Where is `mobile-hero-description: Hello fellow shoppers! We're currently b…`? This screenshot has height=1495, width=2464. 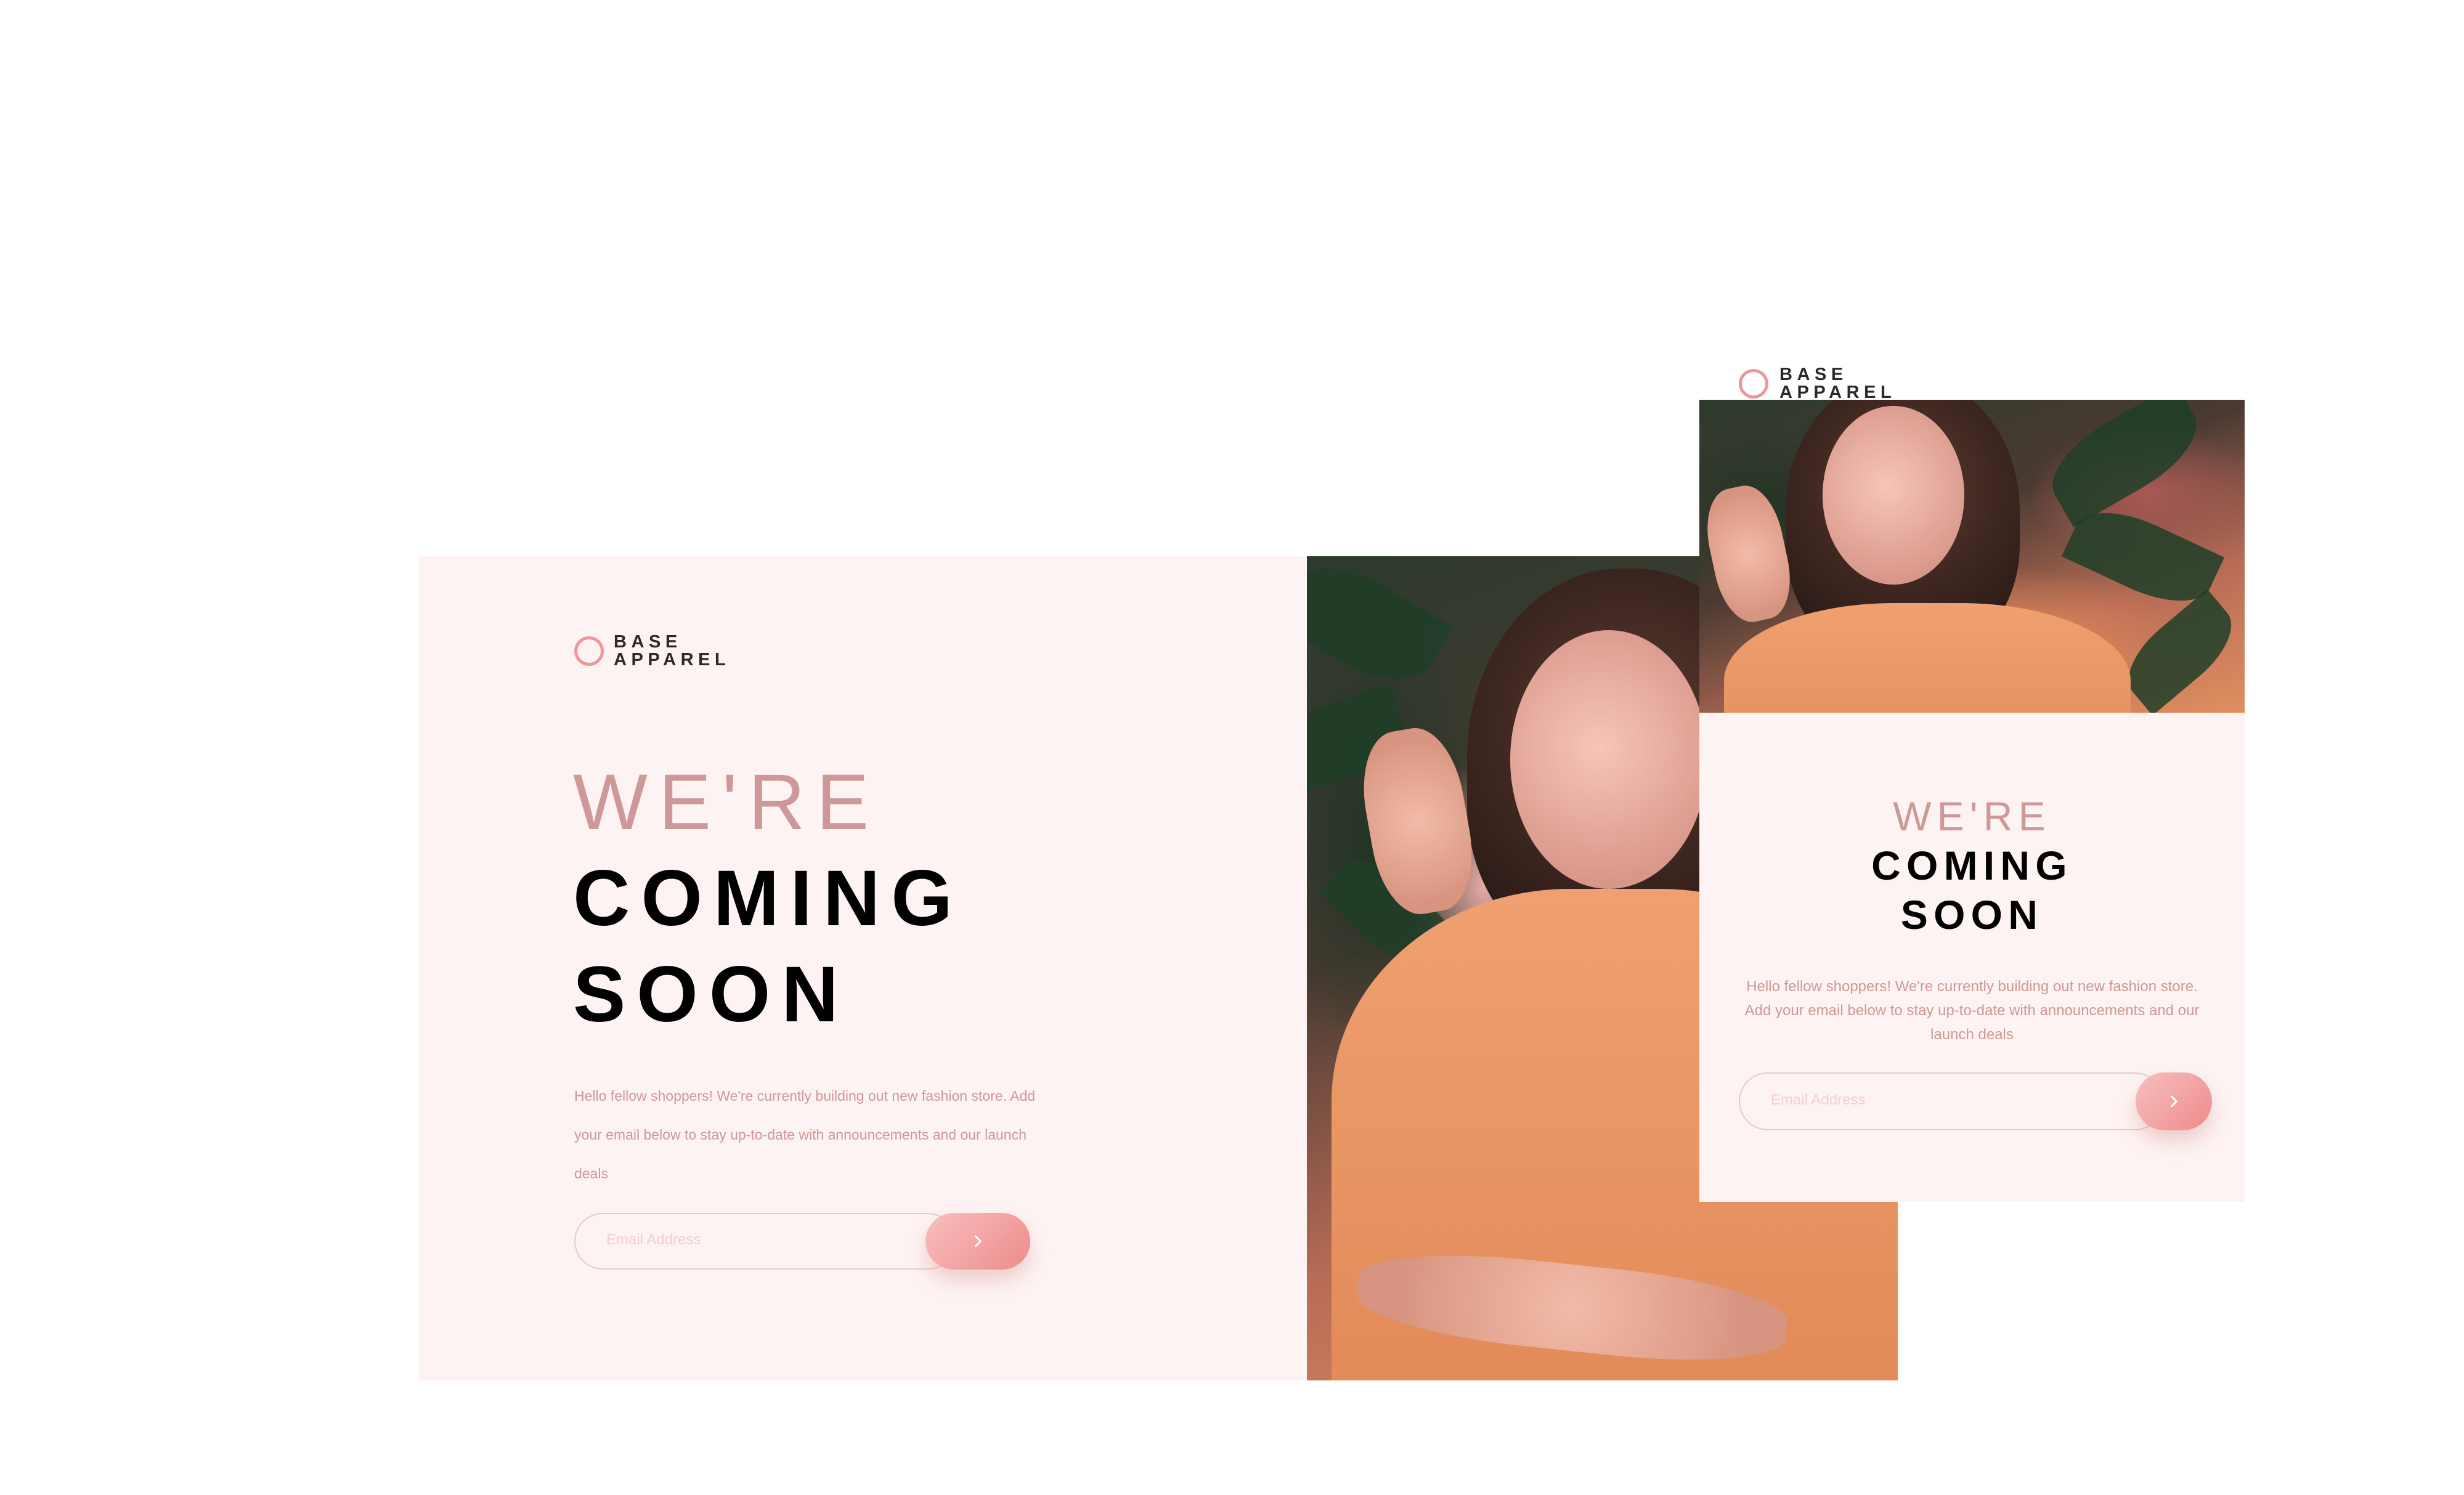 mobile-hero-description: Hello fellow shoppers! We're currently b… is located at coordinates (1972, 1010).